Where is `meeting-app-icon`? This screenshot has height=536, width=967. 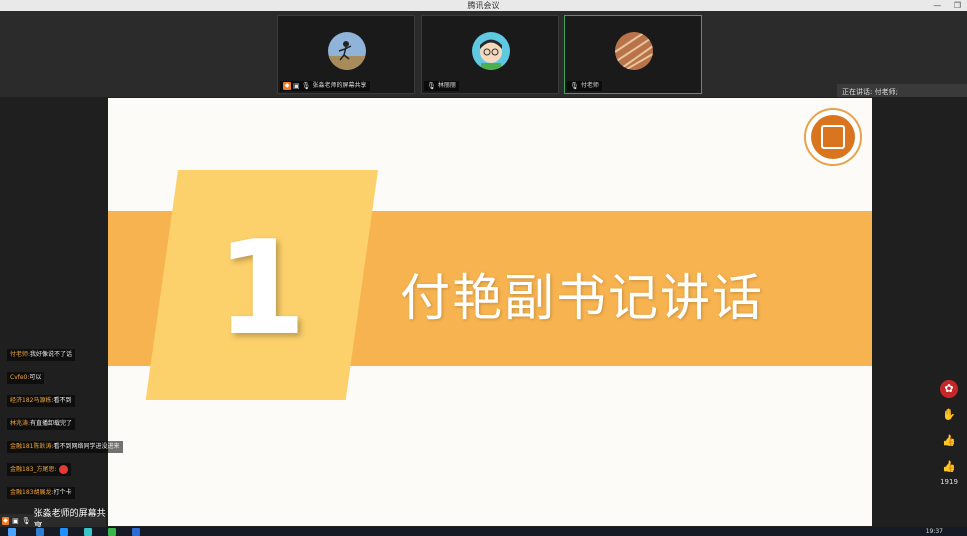
meeting-app-icon is located at coordinates (136, 532).